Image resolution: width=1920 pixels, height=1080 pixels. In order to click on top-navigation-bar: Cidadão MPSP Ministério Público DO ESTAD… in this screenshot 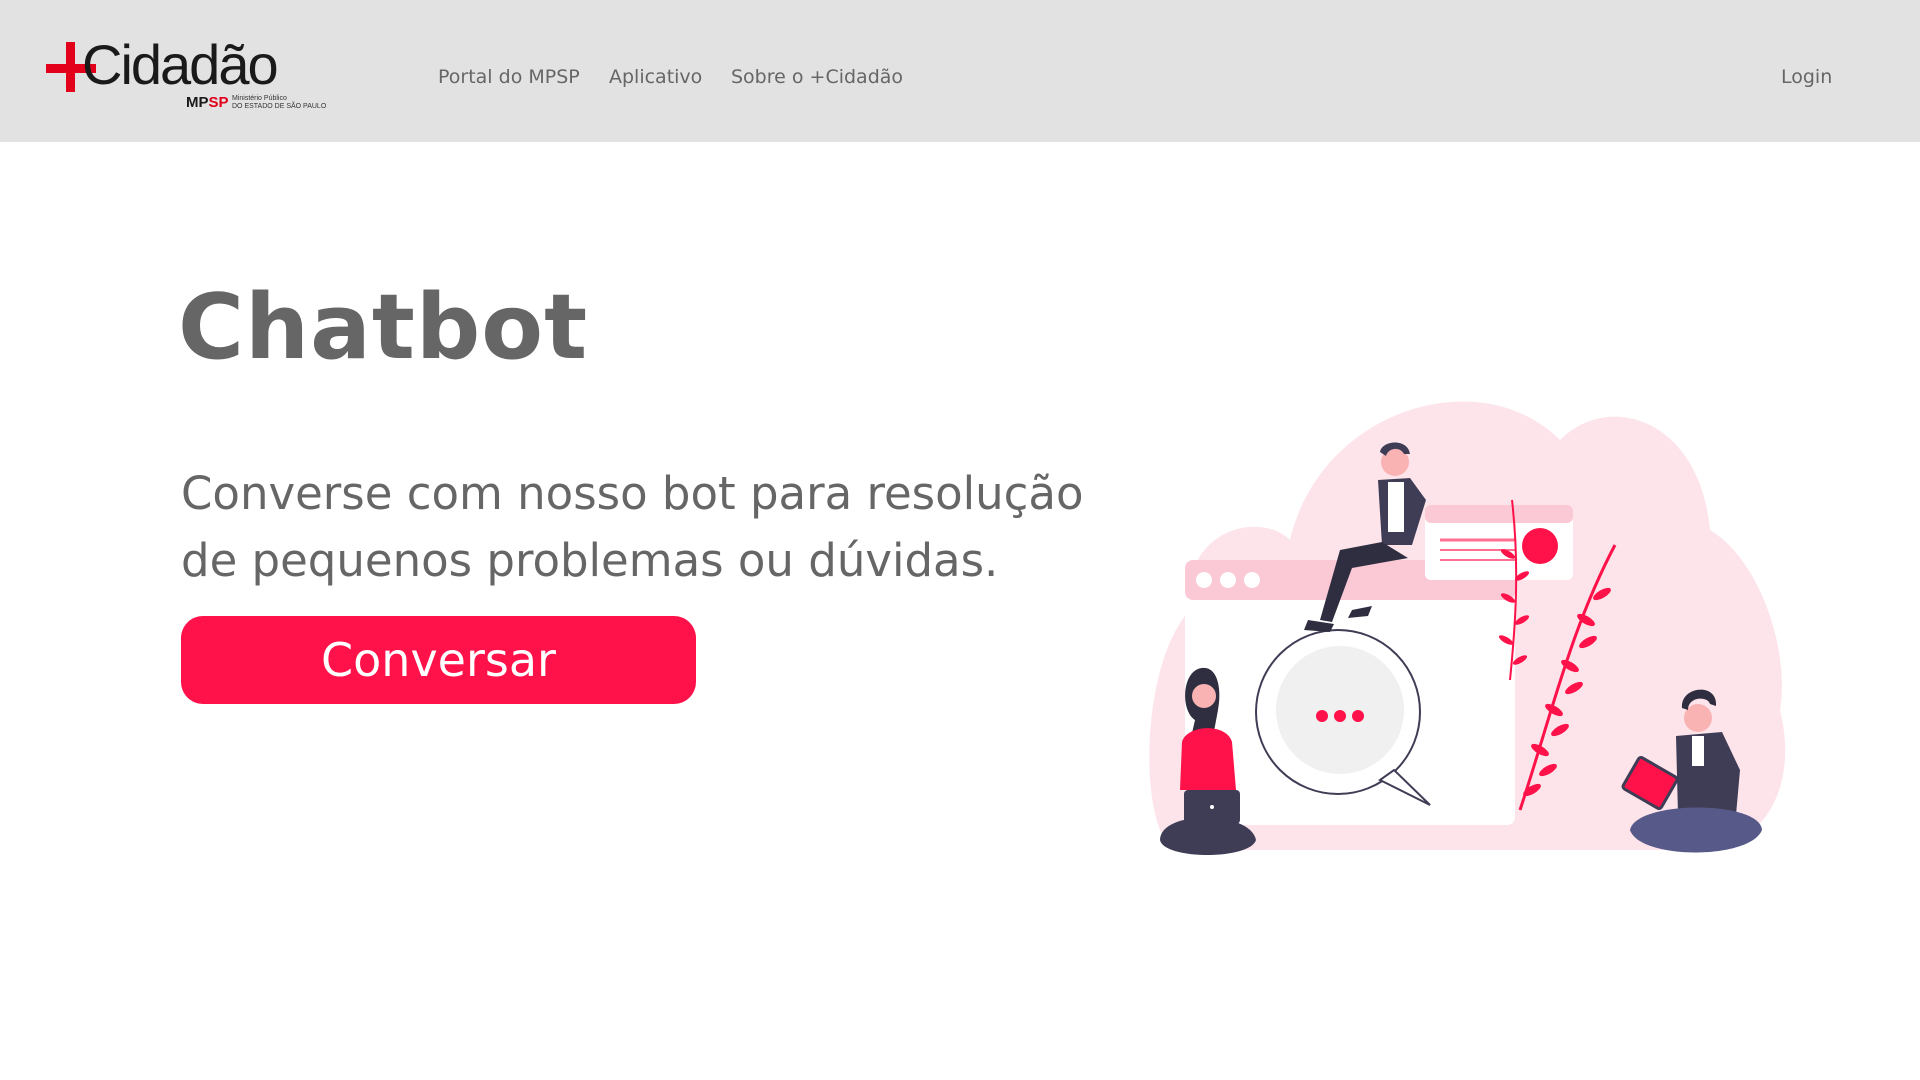, I will do `click(960, 71)`.